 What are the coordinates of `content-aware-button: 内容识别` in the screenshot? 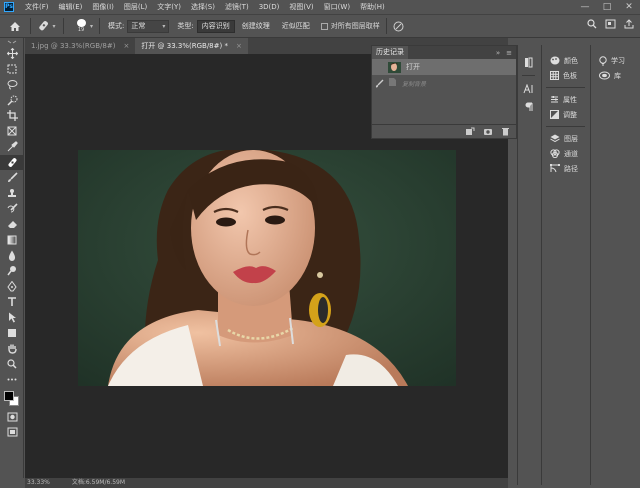 It's located at (215, 26).